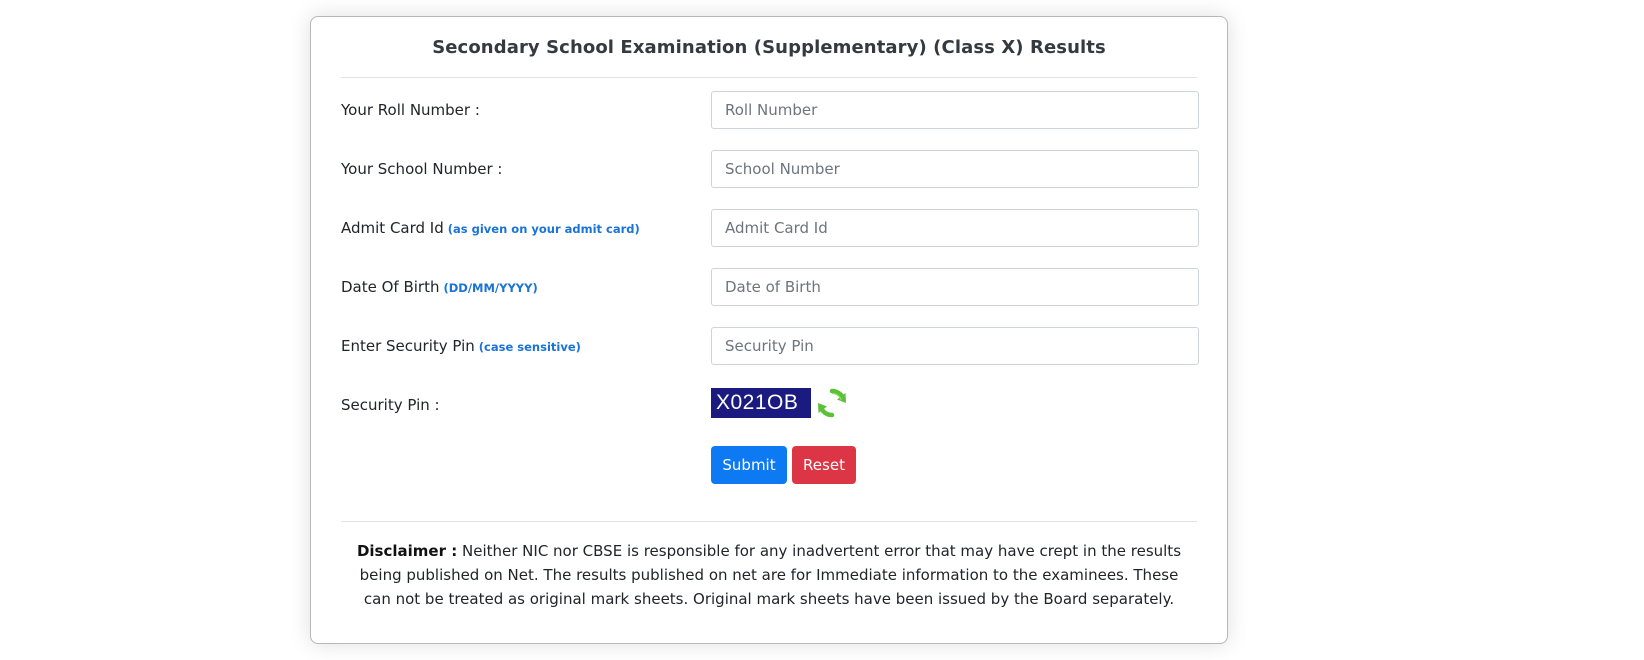  I want to click on captcha-image: X021OB, so click(761, 403).